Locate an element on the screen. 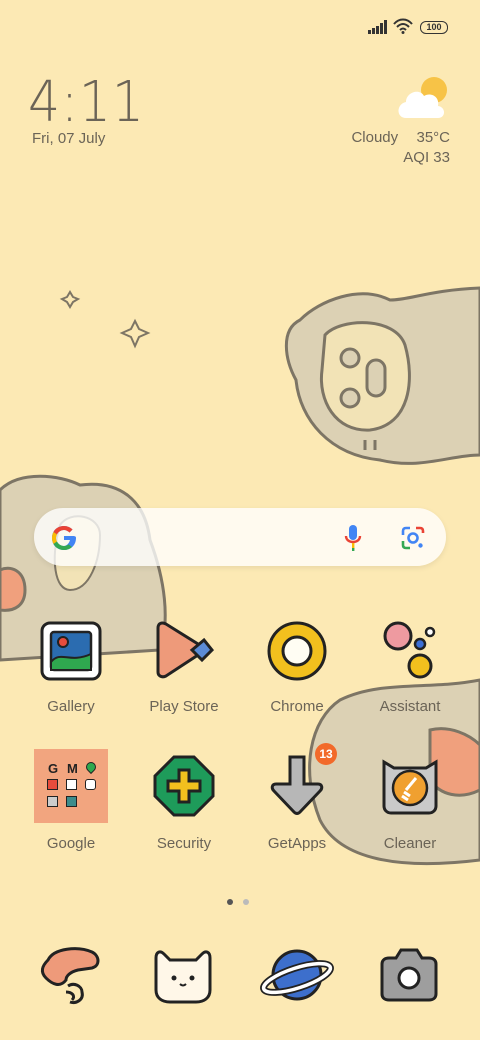 The width and height of the screenshot is (480, 1040). clock-date: Fri, 07 July is located at coordinates (68, 138).